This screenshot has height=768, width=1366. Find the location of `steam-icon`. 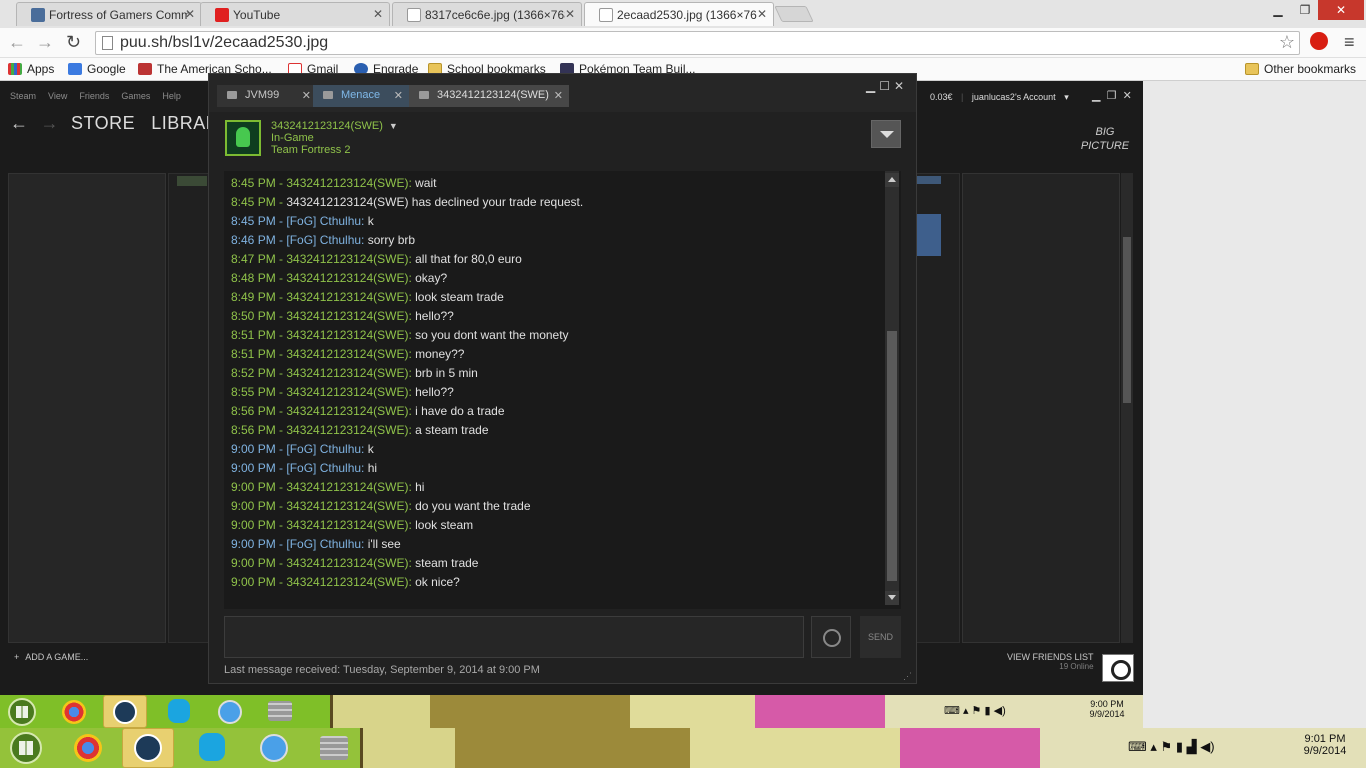

steam-icon is located at coordinates (148, 748).